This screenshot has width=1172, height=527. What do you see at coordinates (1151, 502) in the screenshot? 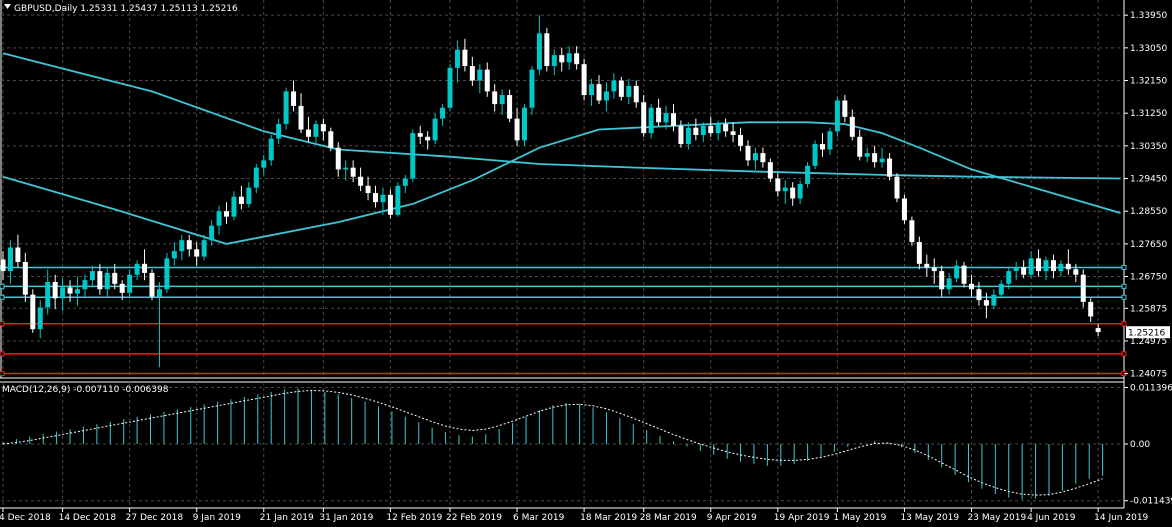
I see `macd-tick-label: -0.011439` at bounding box center [1151, 502].